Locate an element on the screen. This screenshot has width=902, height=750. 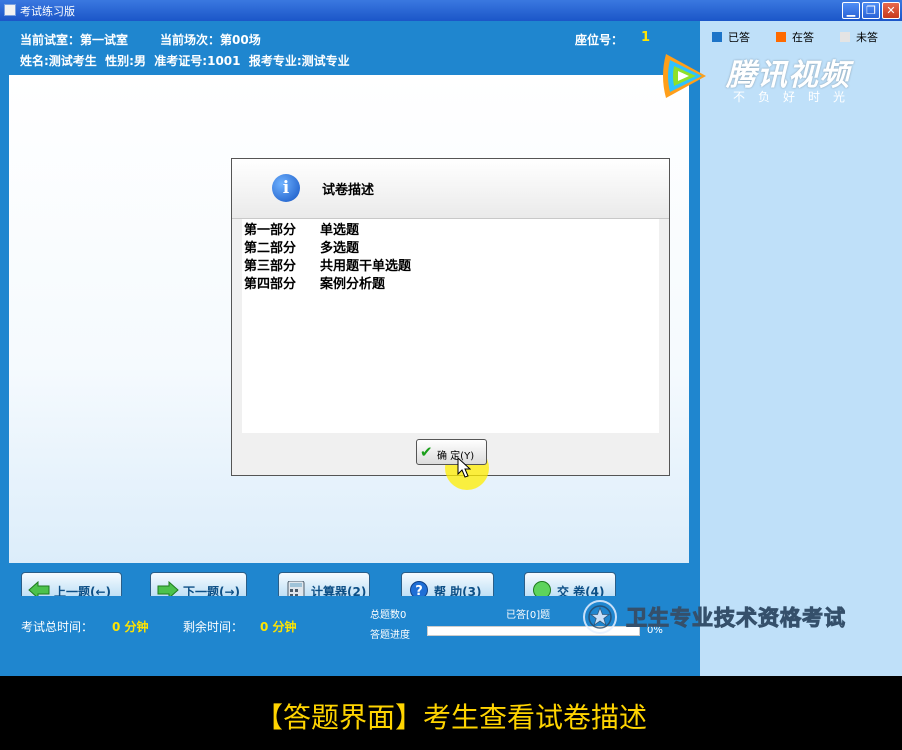
remaining-time-value: 0 分钟 is located at coordinates (278, 627).